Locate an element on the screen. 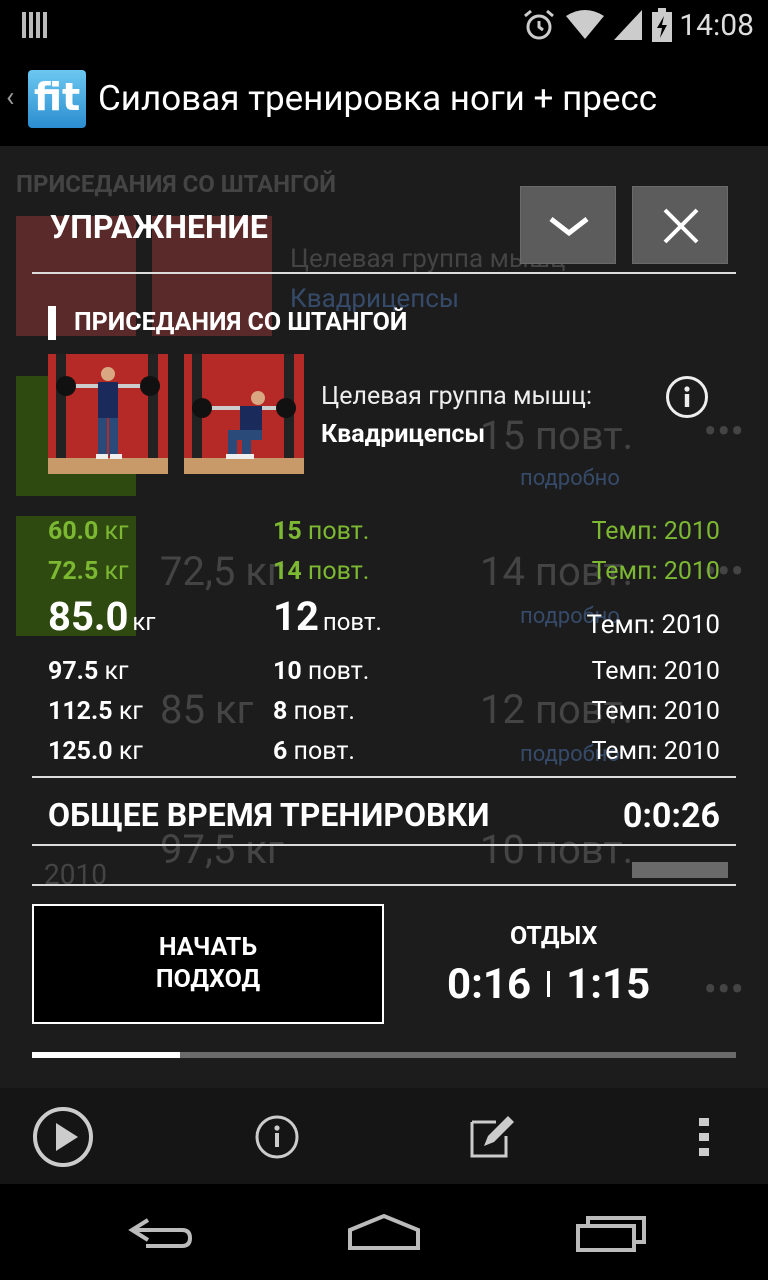  app-logo: fit is located at coordinates (57, 99).